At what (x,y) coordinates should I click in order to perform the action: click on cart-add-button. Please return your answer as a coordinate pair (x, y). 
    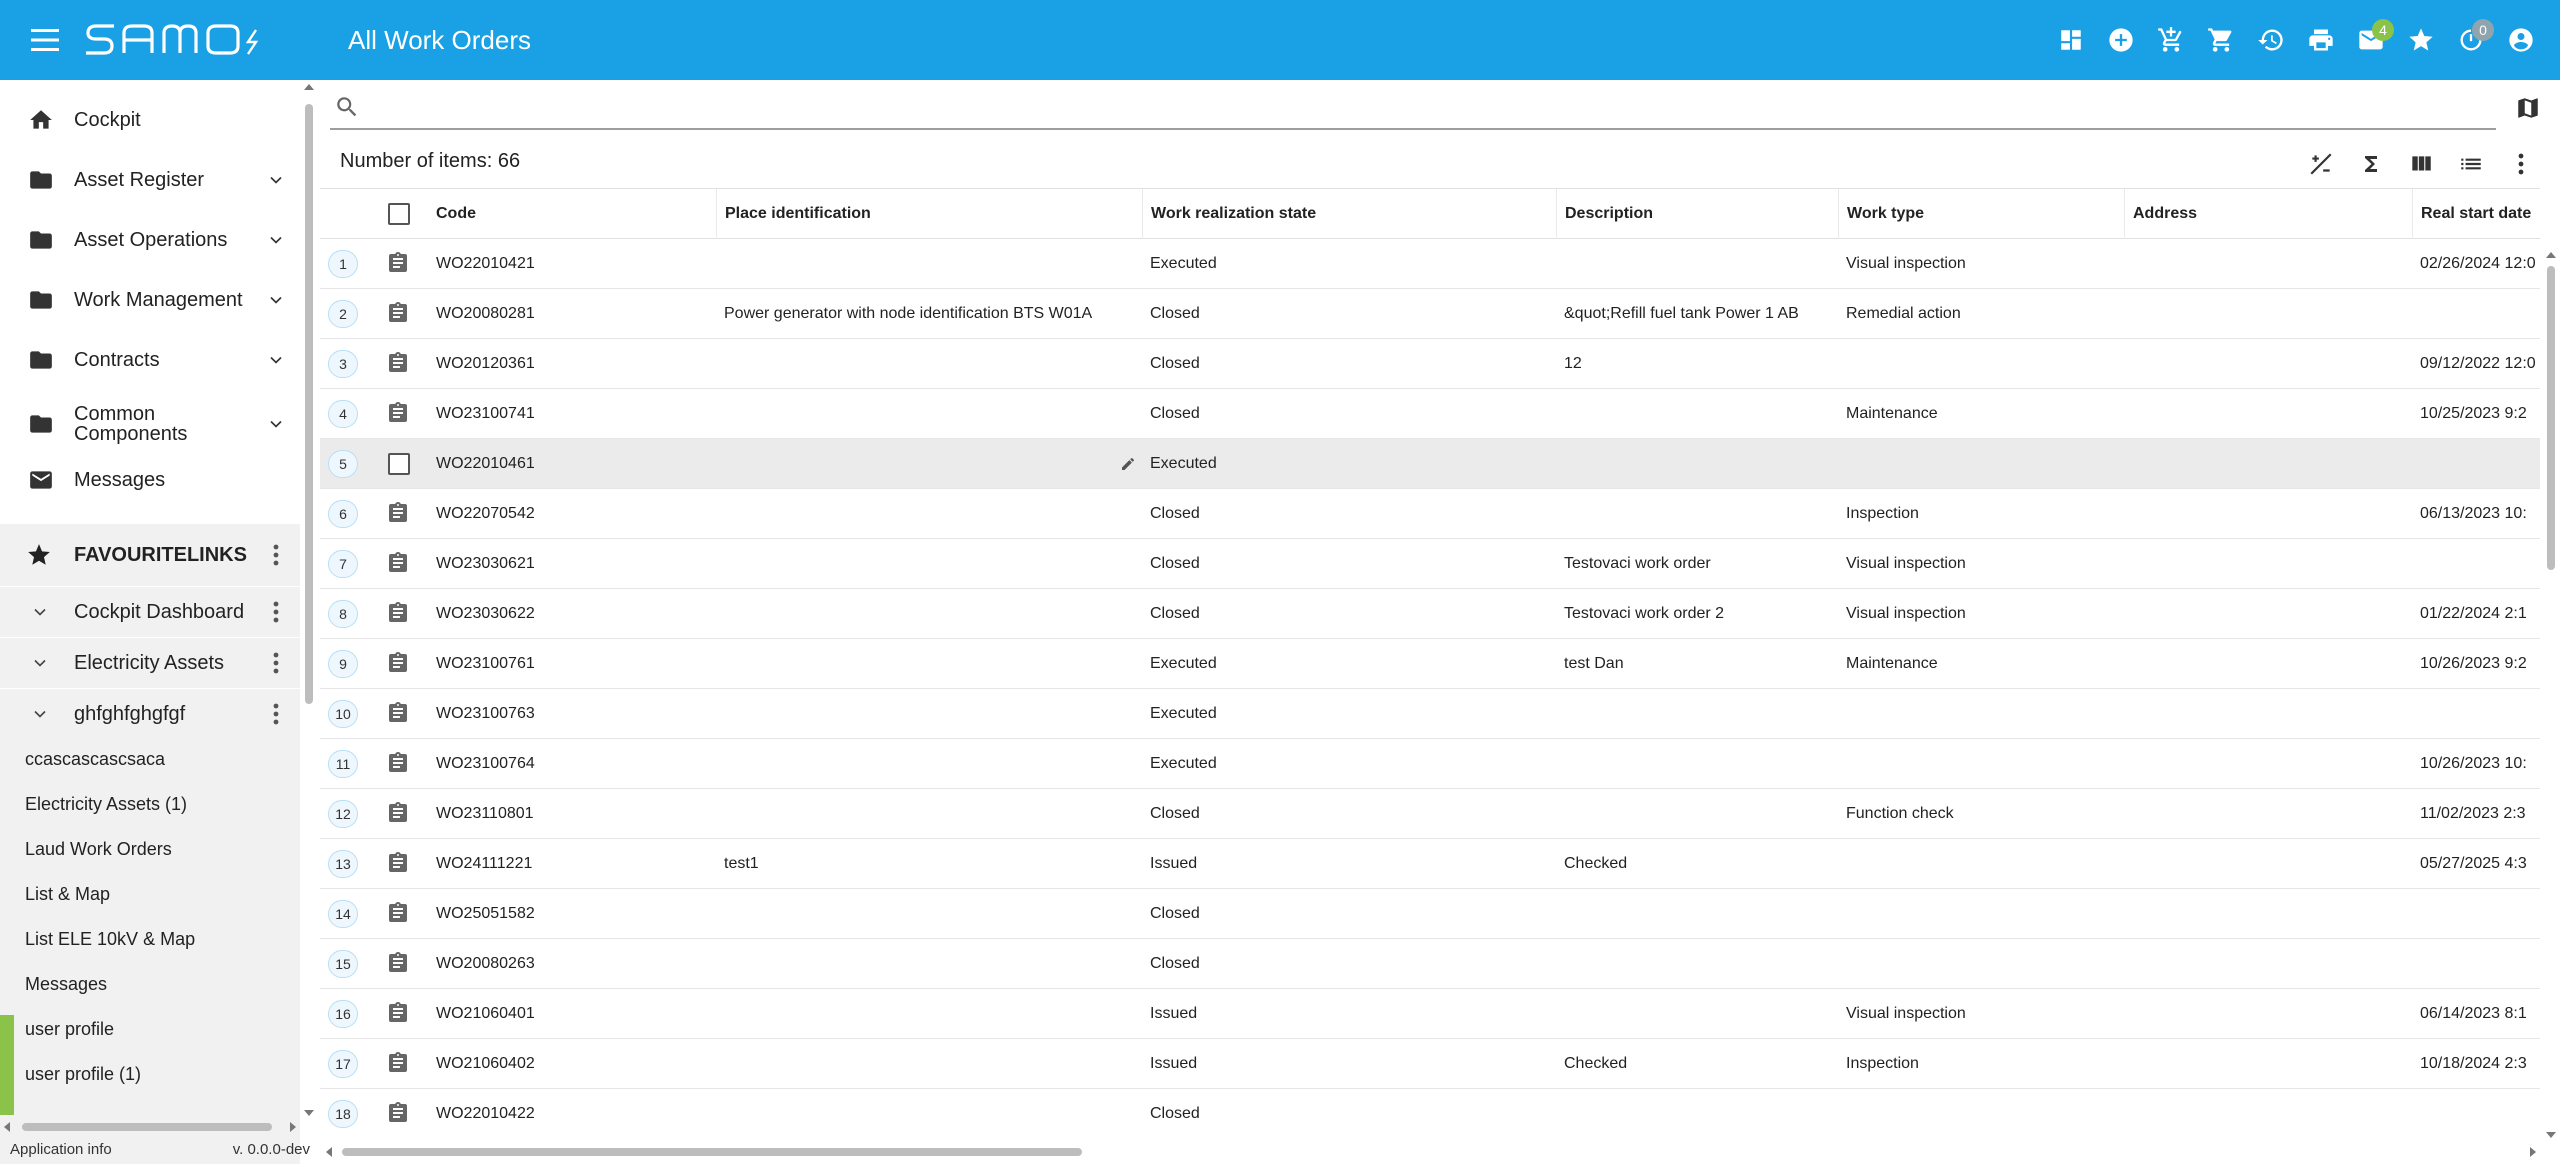
    Looking at the image, I should click on (2171, 40).